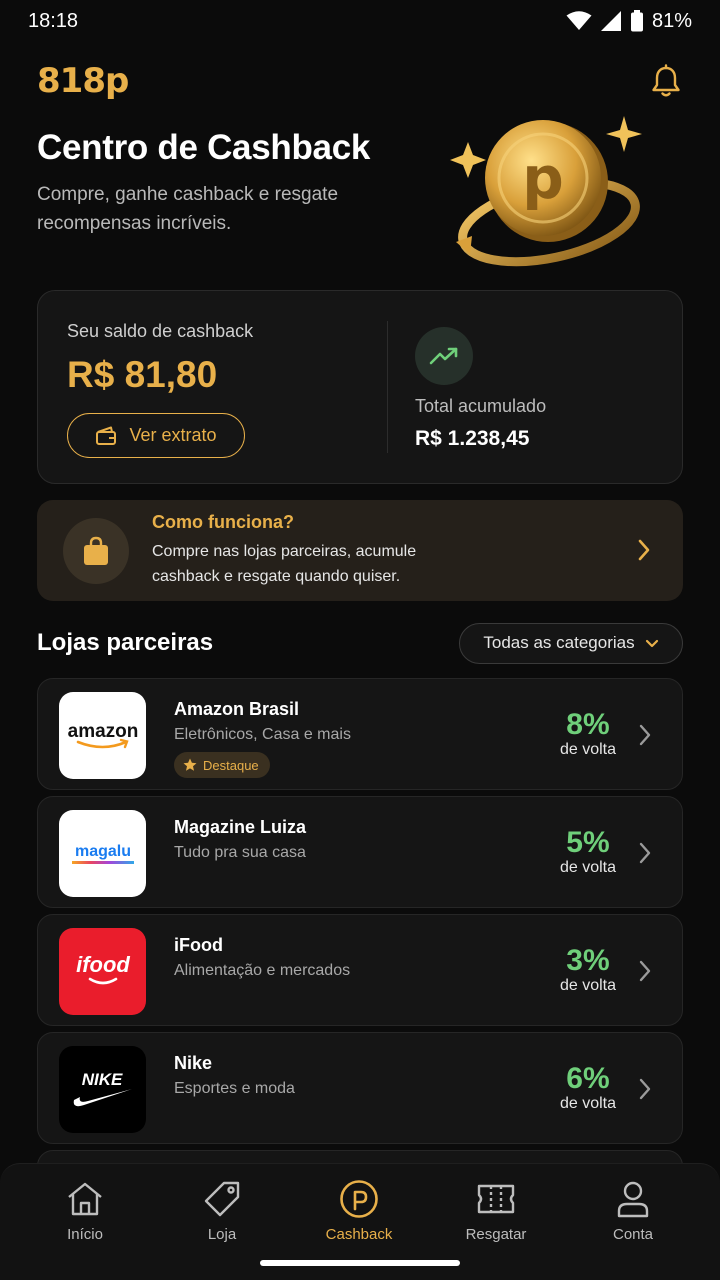 The width and height of the screenshot is (720, 1280). Describe the element at coordinates (125, 642) in the screenshot. I see `section-title: Lojas parceiras` at that location.